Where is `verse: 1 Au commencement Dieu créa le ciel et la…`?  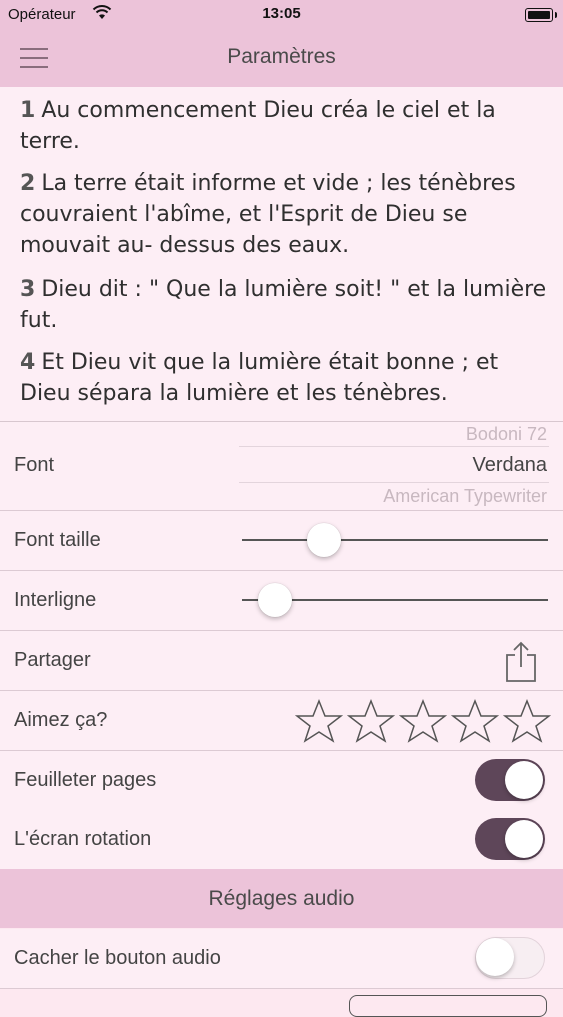 verse: 1 Au commencement Dieu créa le ciel et la… is located at coordinates (285, 126).